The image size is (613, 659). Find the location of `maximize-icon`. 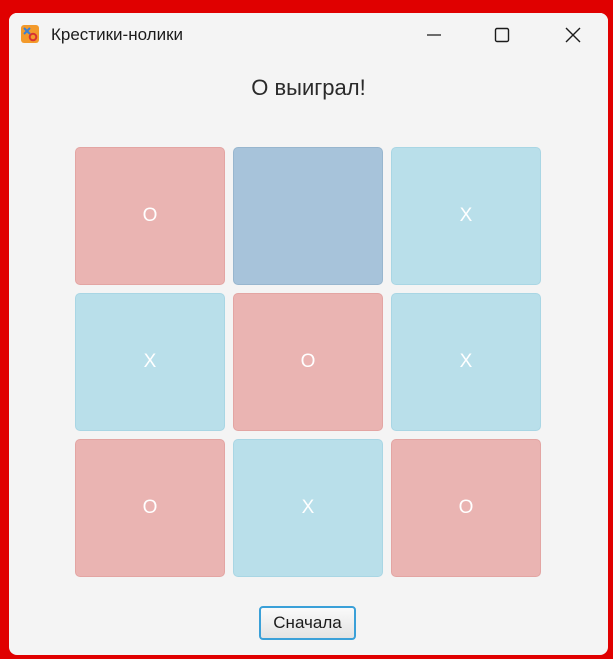

maximize-icon is located at coordinates (502, 35).